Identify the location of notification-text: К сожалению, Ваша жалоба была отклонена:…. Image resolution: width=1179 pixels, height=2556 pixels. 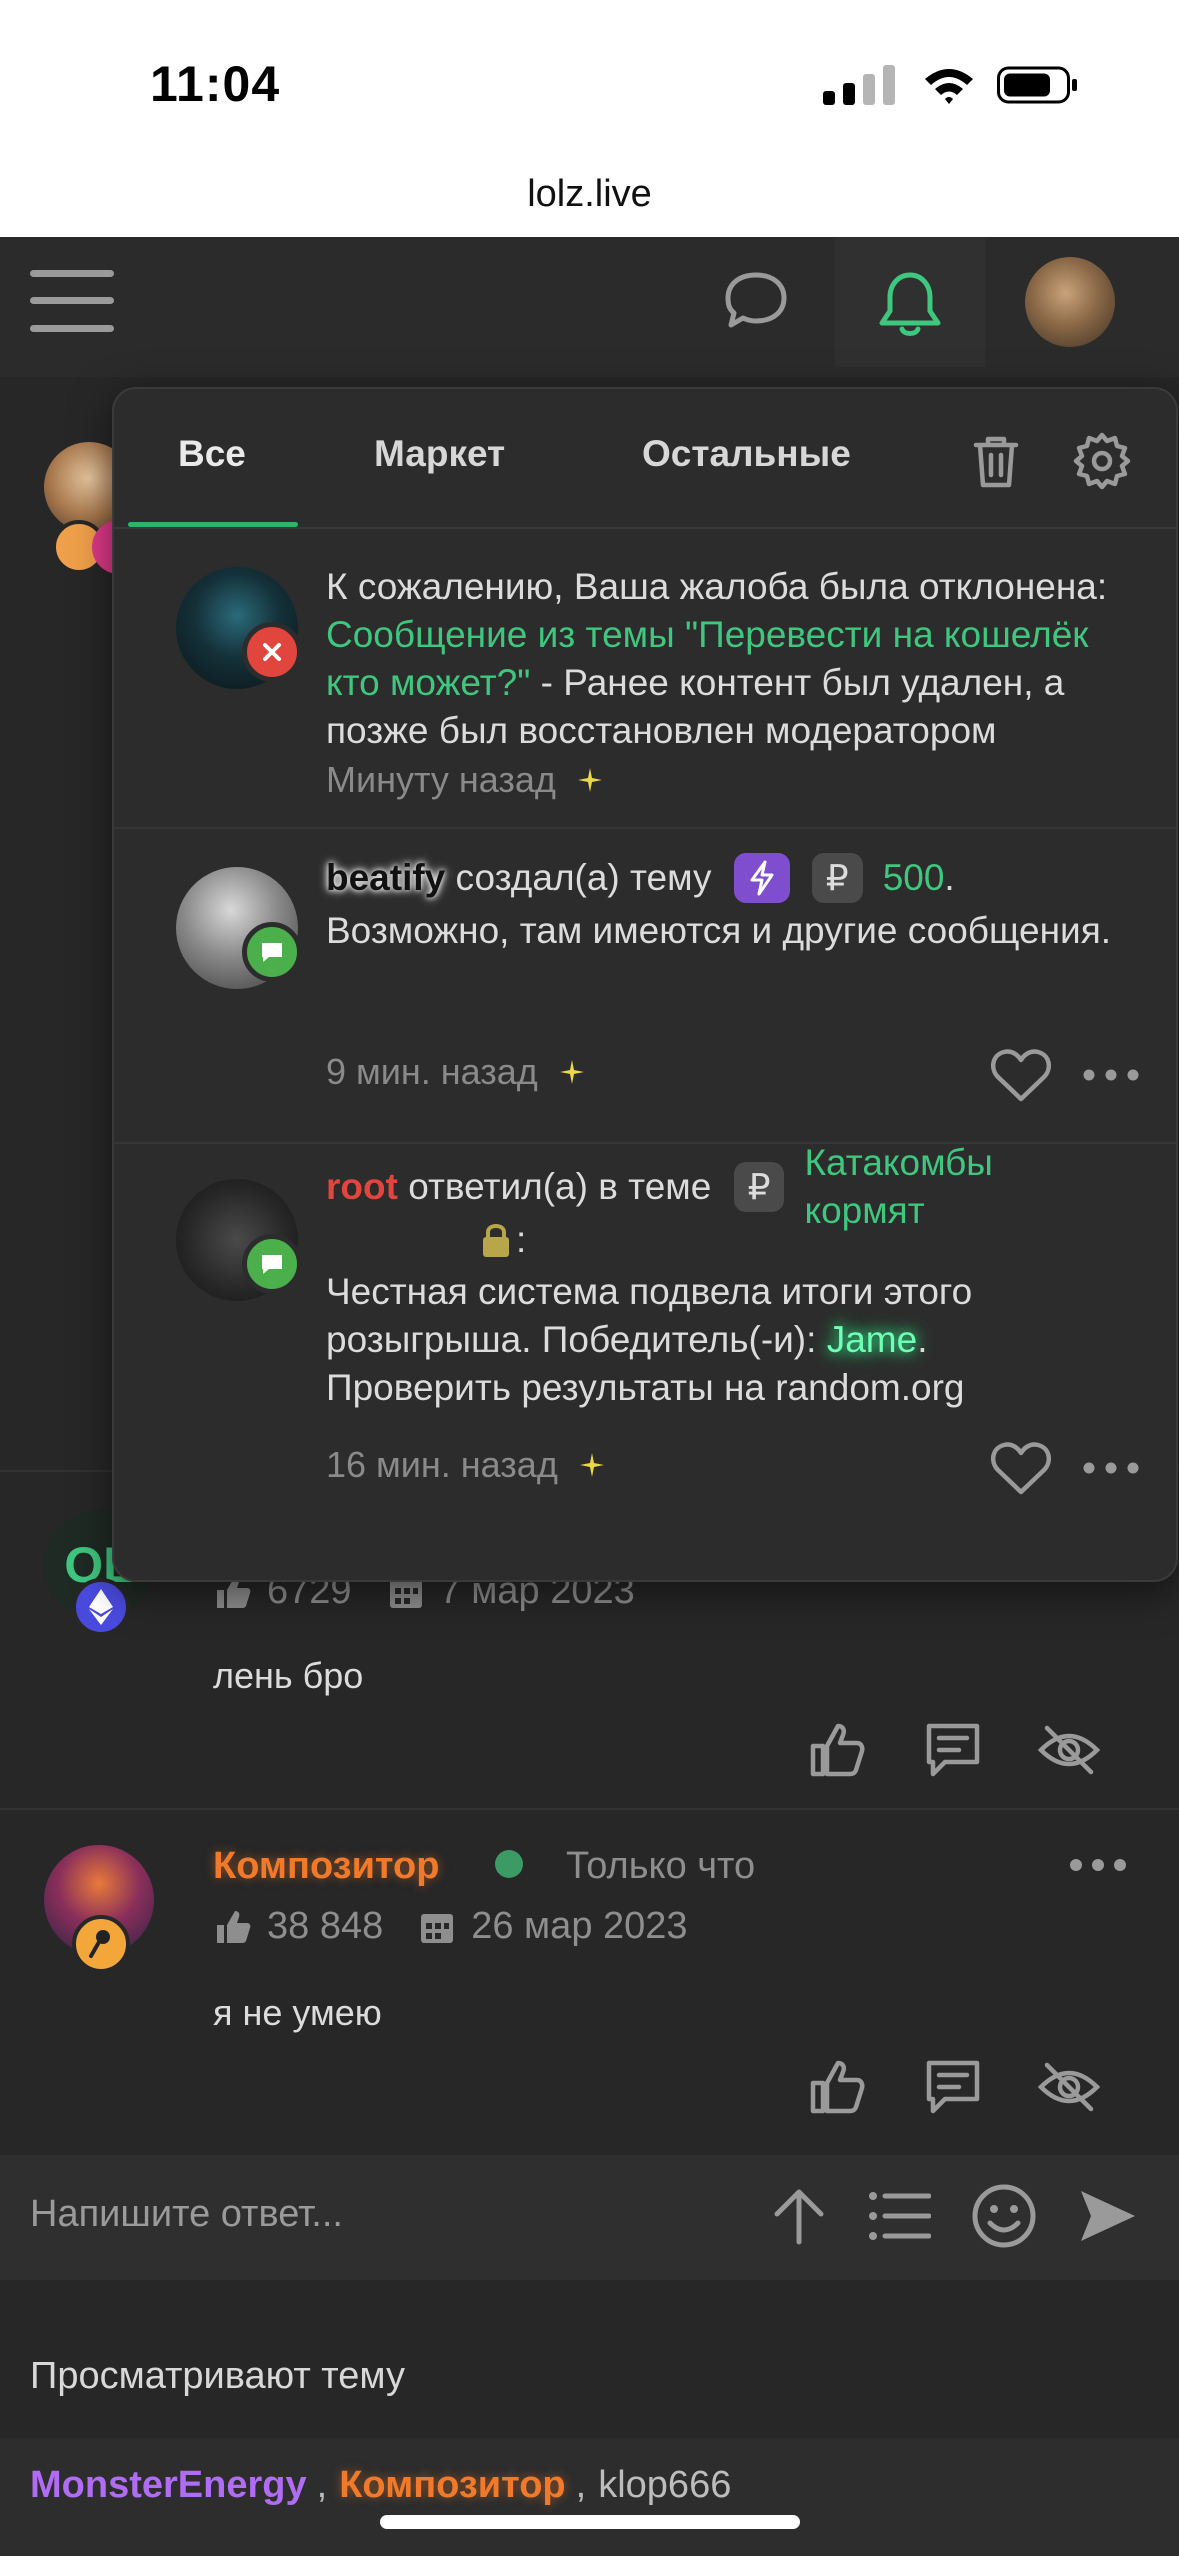
(736, 659).